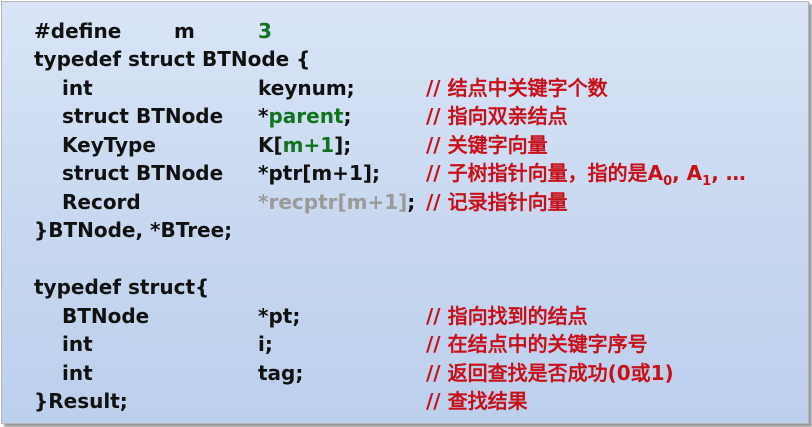 The height and width of the screenshot is (427, 812). What do you see at coordinates (106, 316) in the screenshot?
I see `field-type: BTNode` at bounding box center [106, 316].